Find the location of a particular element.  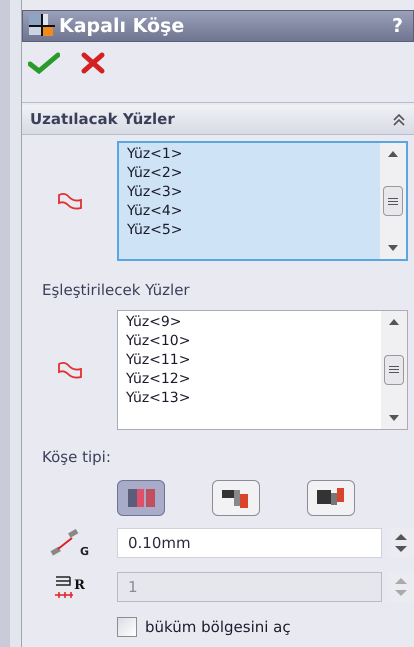

number-field: 0.10mm is located at coordinates (249, 543).